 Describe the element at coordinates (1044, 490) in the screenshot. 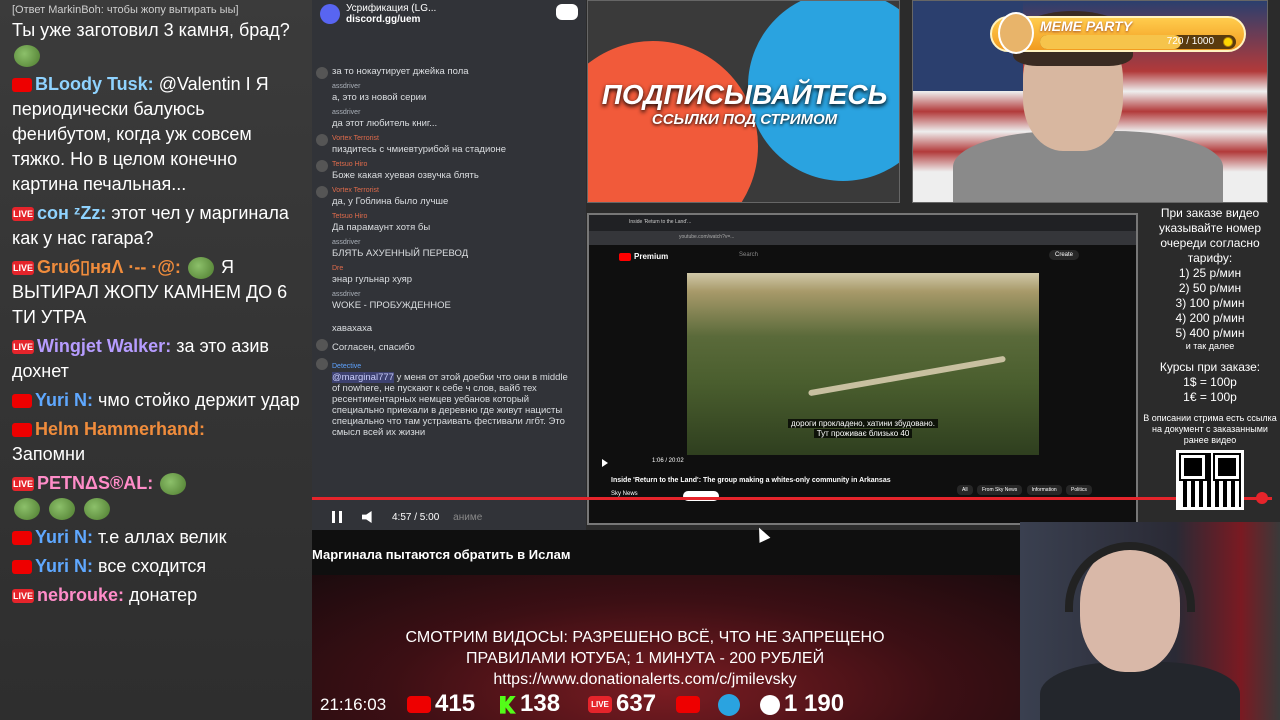

I see `chip: Information` at that location.